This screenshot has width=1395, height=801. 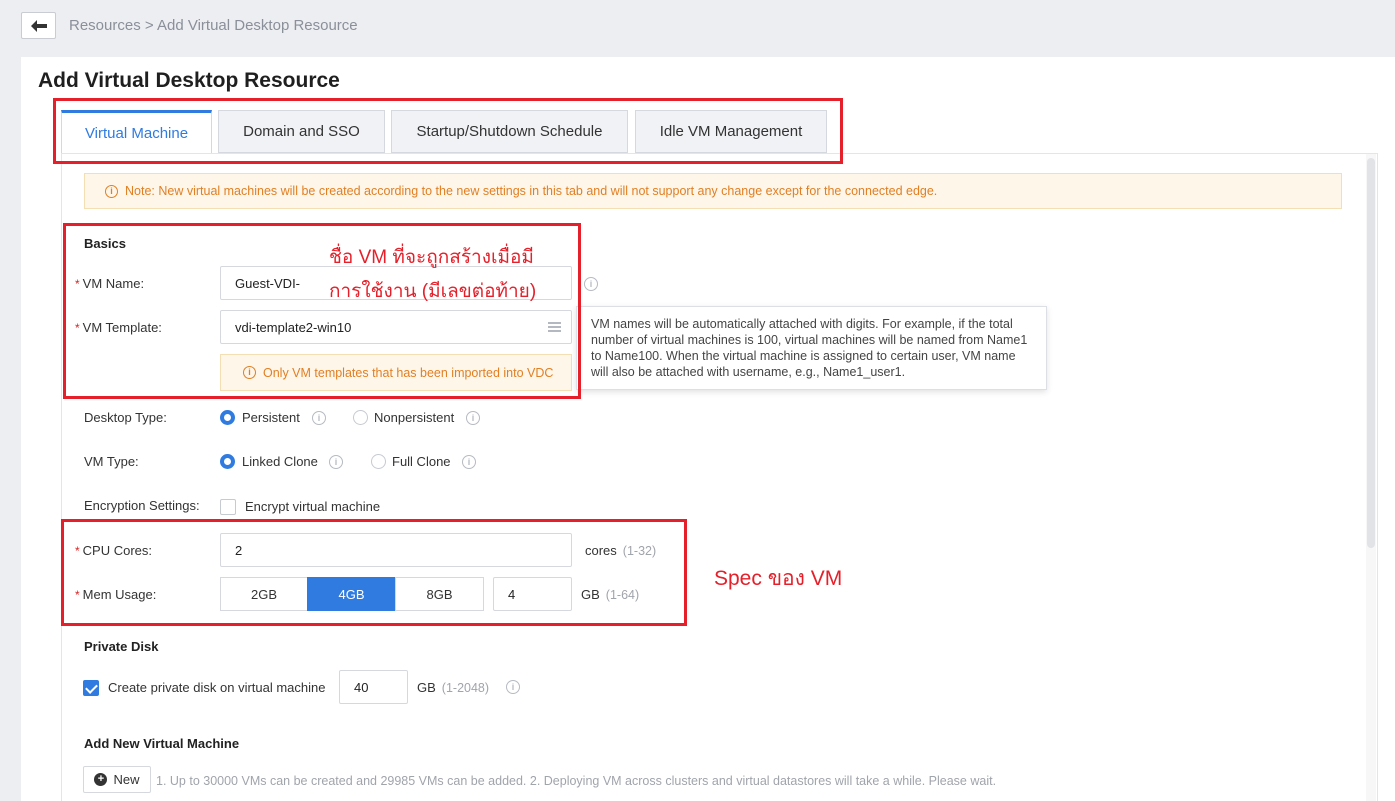 What do you see at coordinates (414, 417) in the screenshot?
I see `nonpersistent-label: Nonpersistent` at bounding box center [414, 417].